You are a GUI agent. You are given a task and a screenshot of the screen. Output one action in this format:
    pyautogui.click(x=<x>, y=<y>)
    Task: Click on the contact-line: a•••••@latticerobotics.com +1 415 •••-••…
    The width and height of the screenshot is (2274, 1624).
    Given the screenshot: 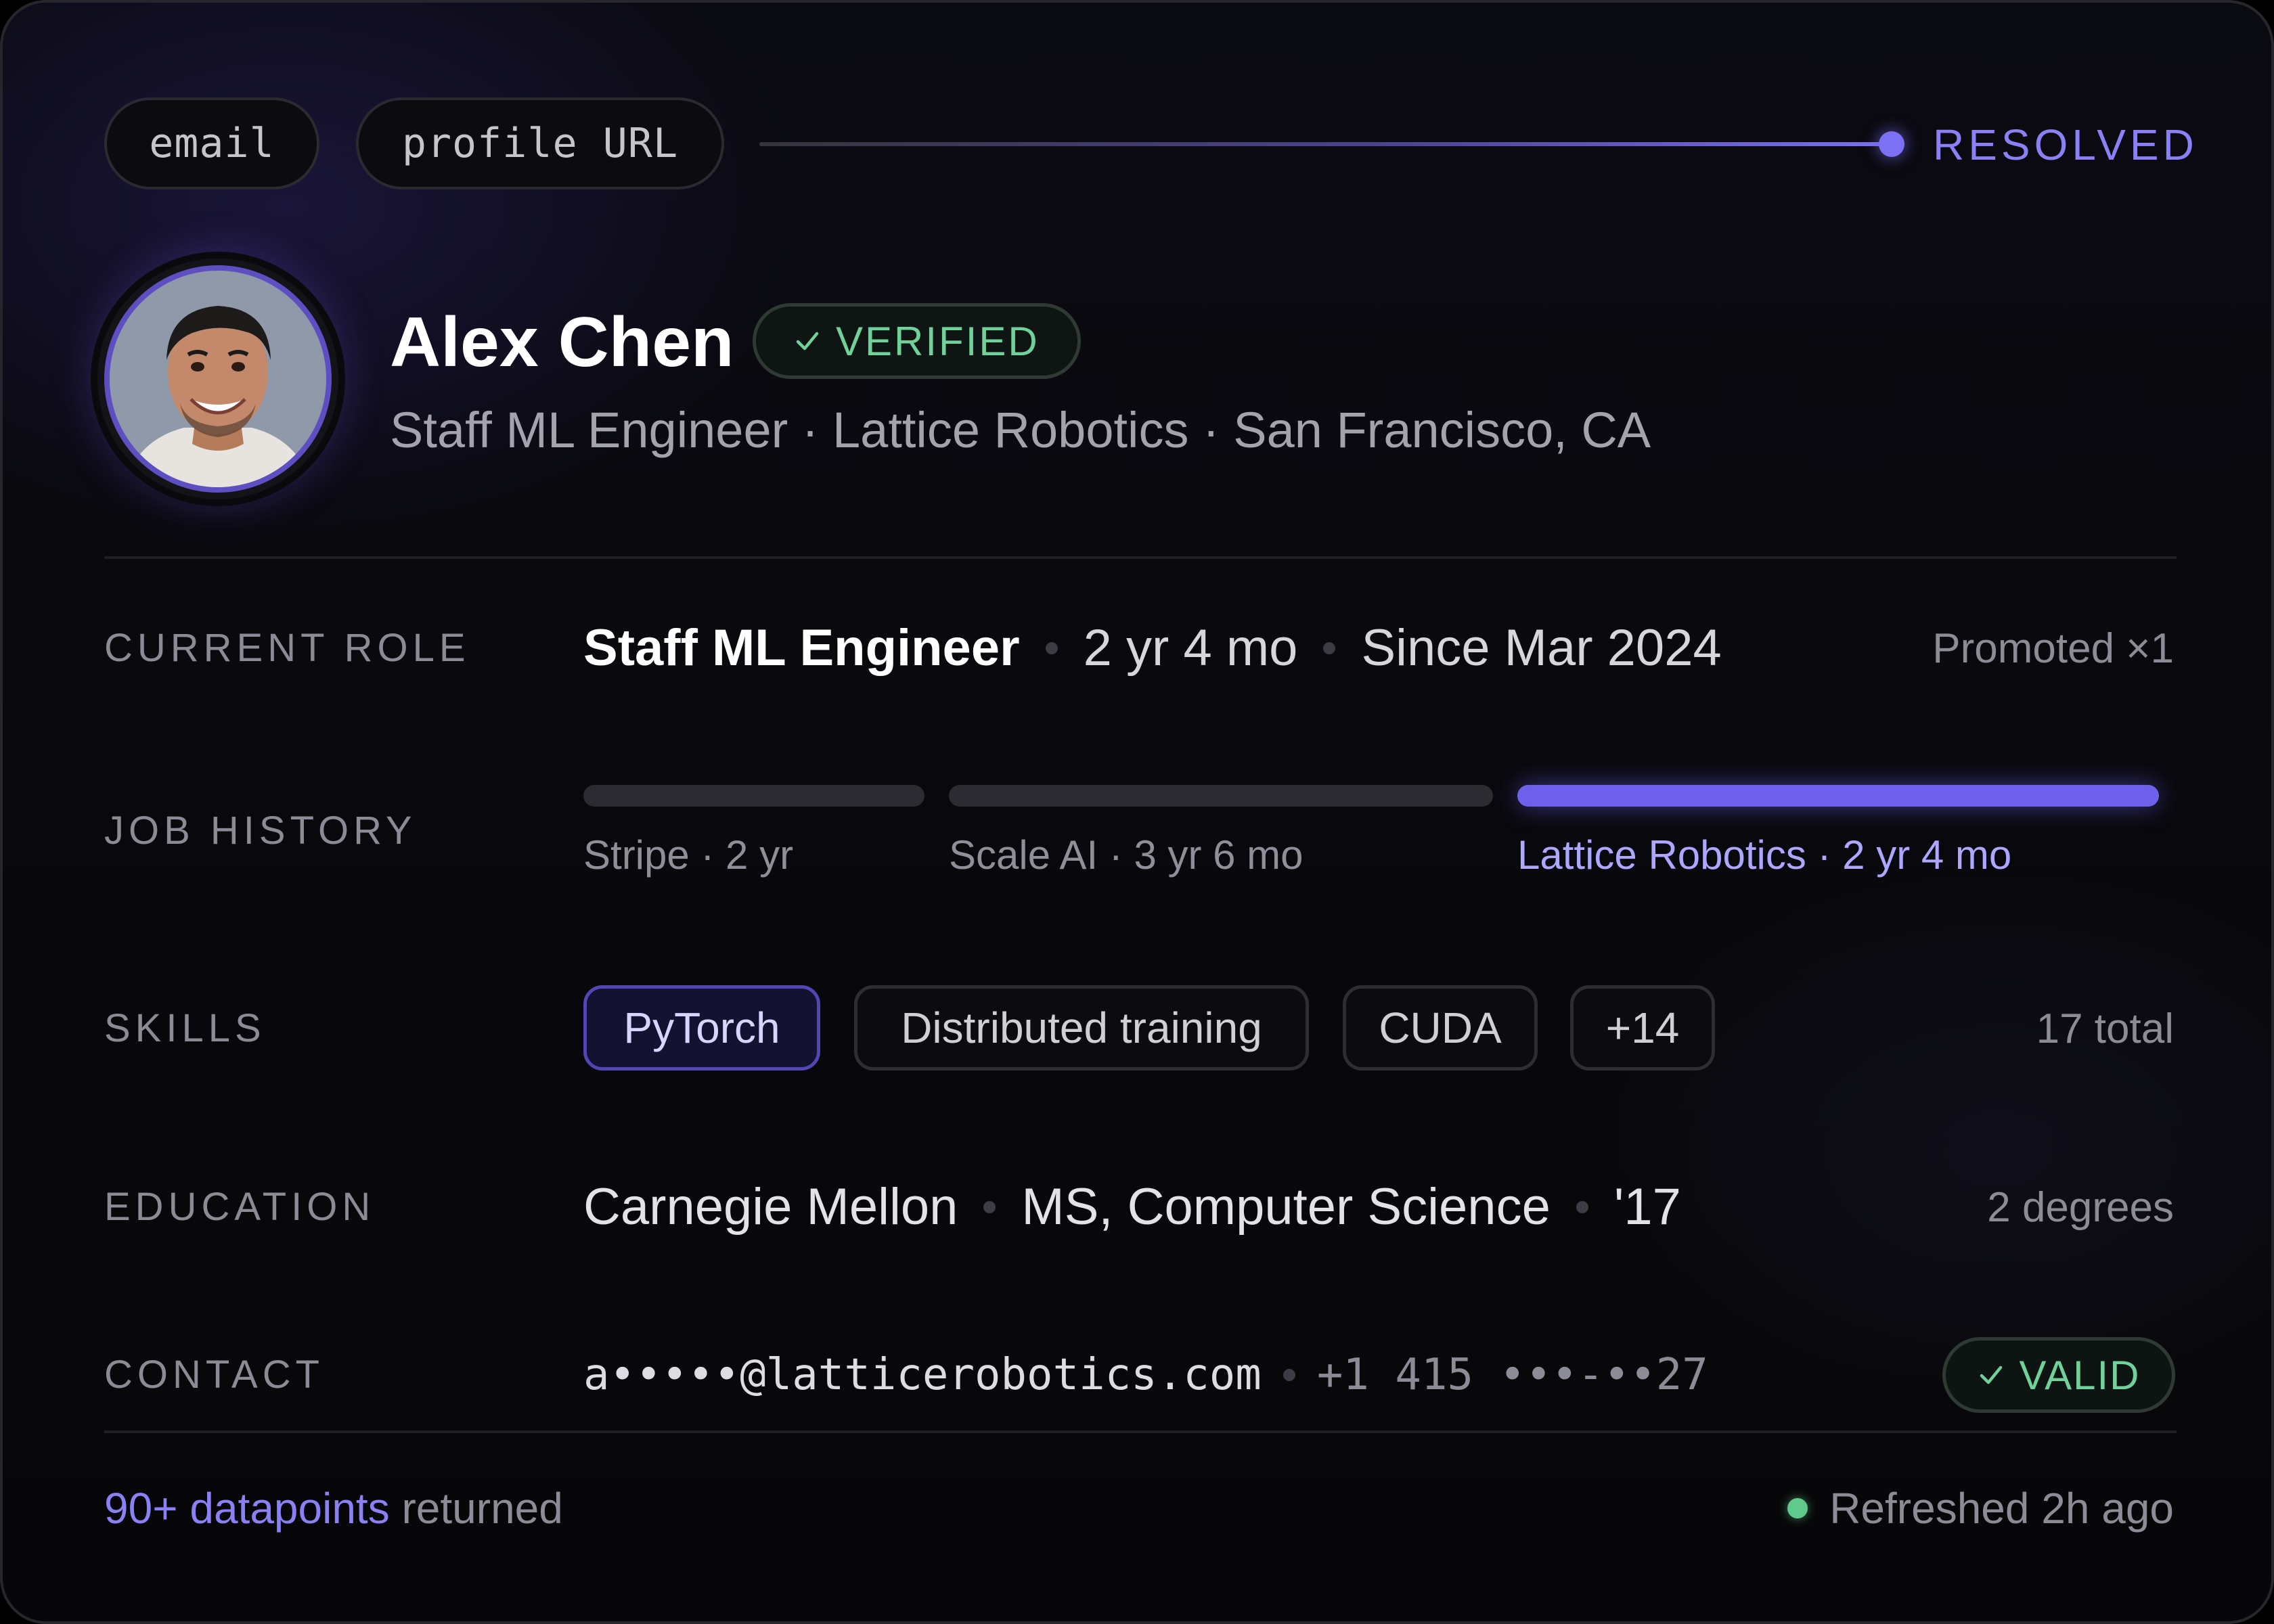 What is the action you would take?
    pyautogui.click(x=1145, y=1375)
    